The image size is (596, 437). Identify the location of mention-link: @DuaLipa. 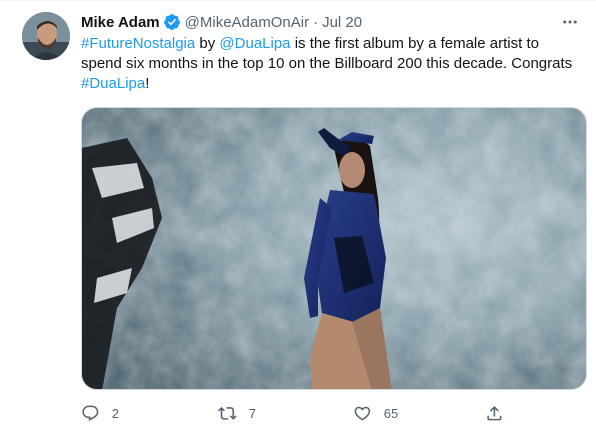
(254, 43).